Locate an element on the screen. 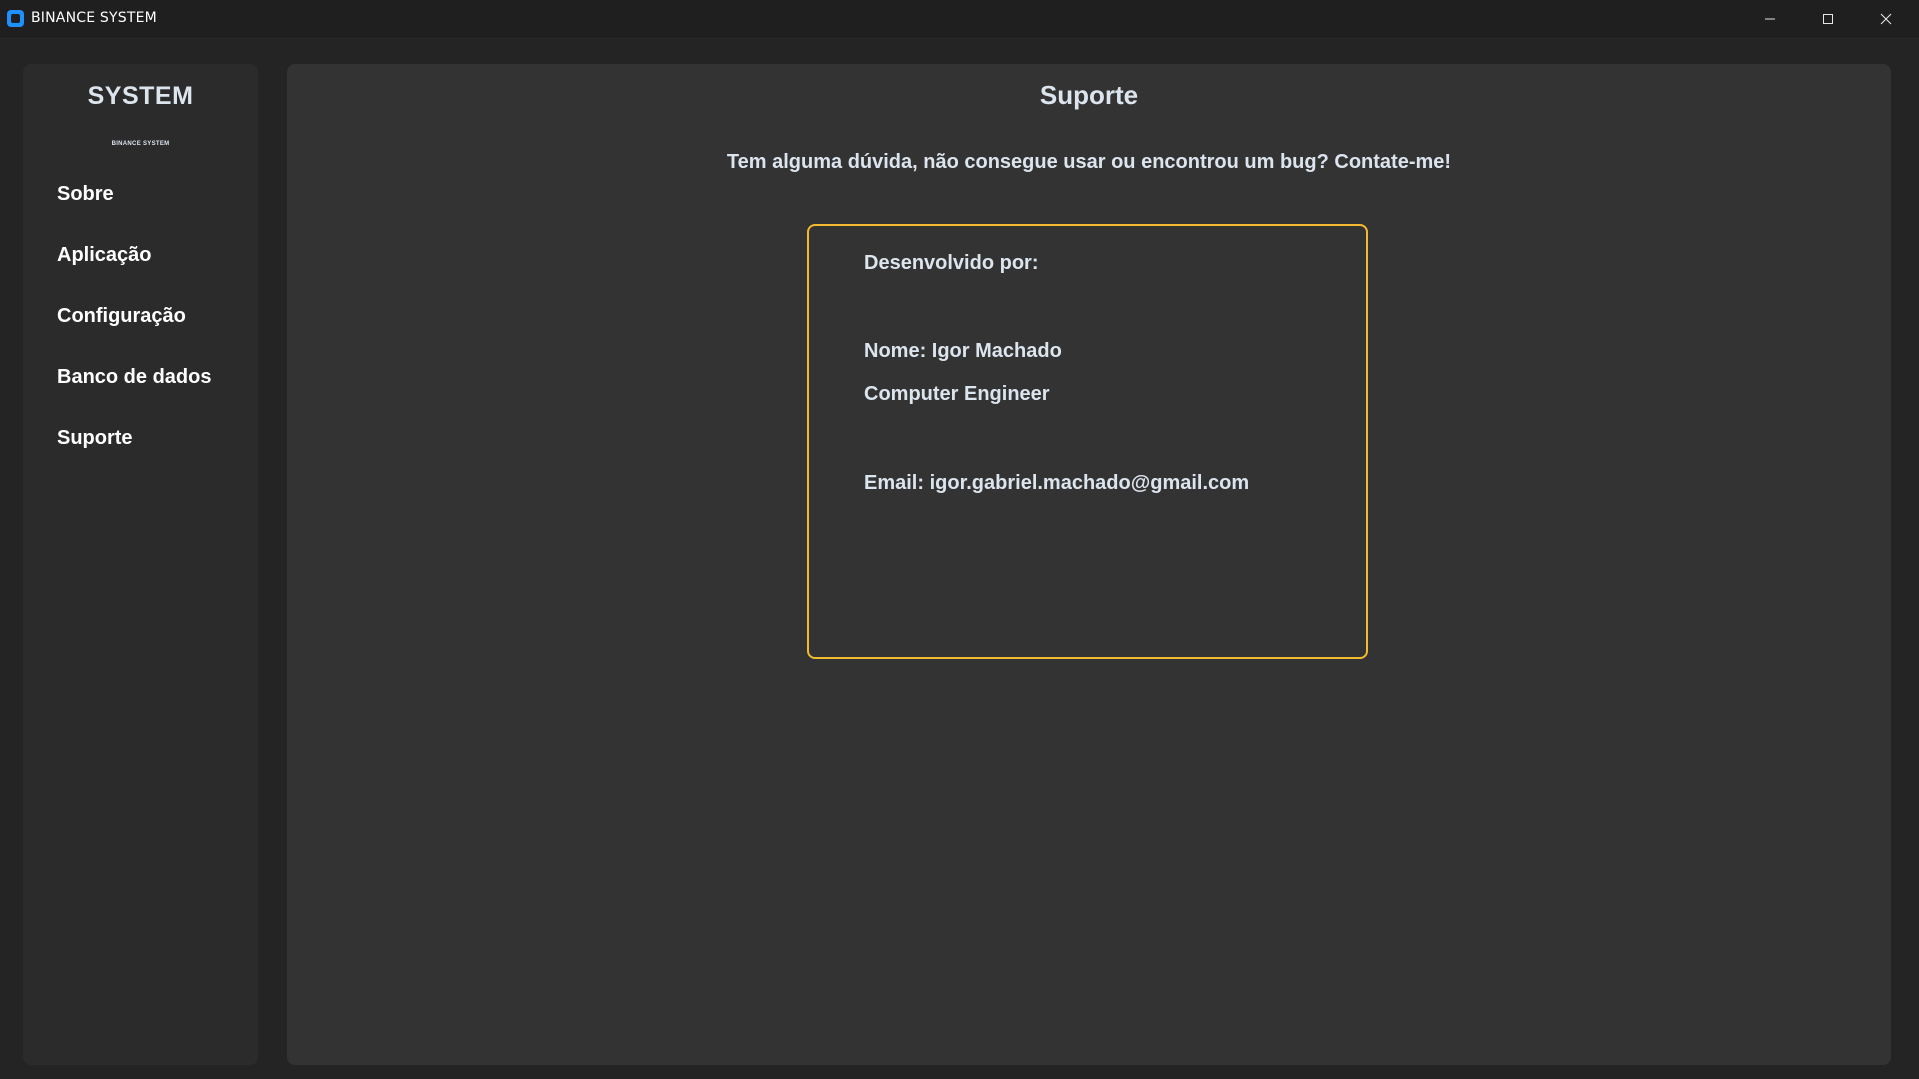  minimize-button is located at coordinates (1770, 18).